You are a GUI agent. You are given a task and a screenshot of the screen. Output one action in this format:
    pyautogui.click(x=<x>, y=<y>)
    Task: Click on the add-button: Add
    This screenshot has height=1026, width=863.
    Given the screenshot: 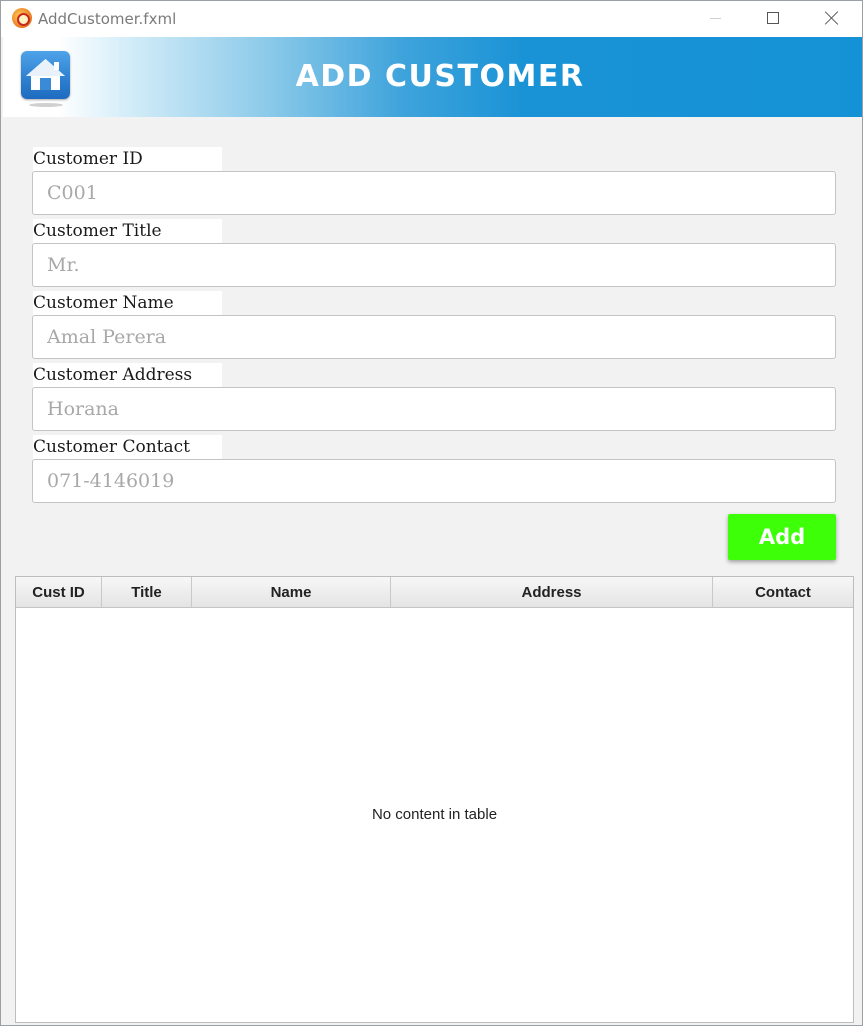 What is the action you would take?
    pyautogui.click(x=782, y=537)
    